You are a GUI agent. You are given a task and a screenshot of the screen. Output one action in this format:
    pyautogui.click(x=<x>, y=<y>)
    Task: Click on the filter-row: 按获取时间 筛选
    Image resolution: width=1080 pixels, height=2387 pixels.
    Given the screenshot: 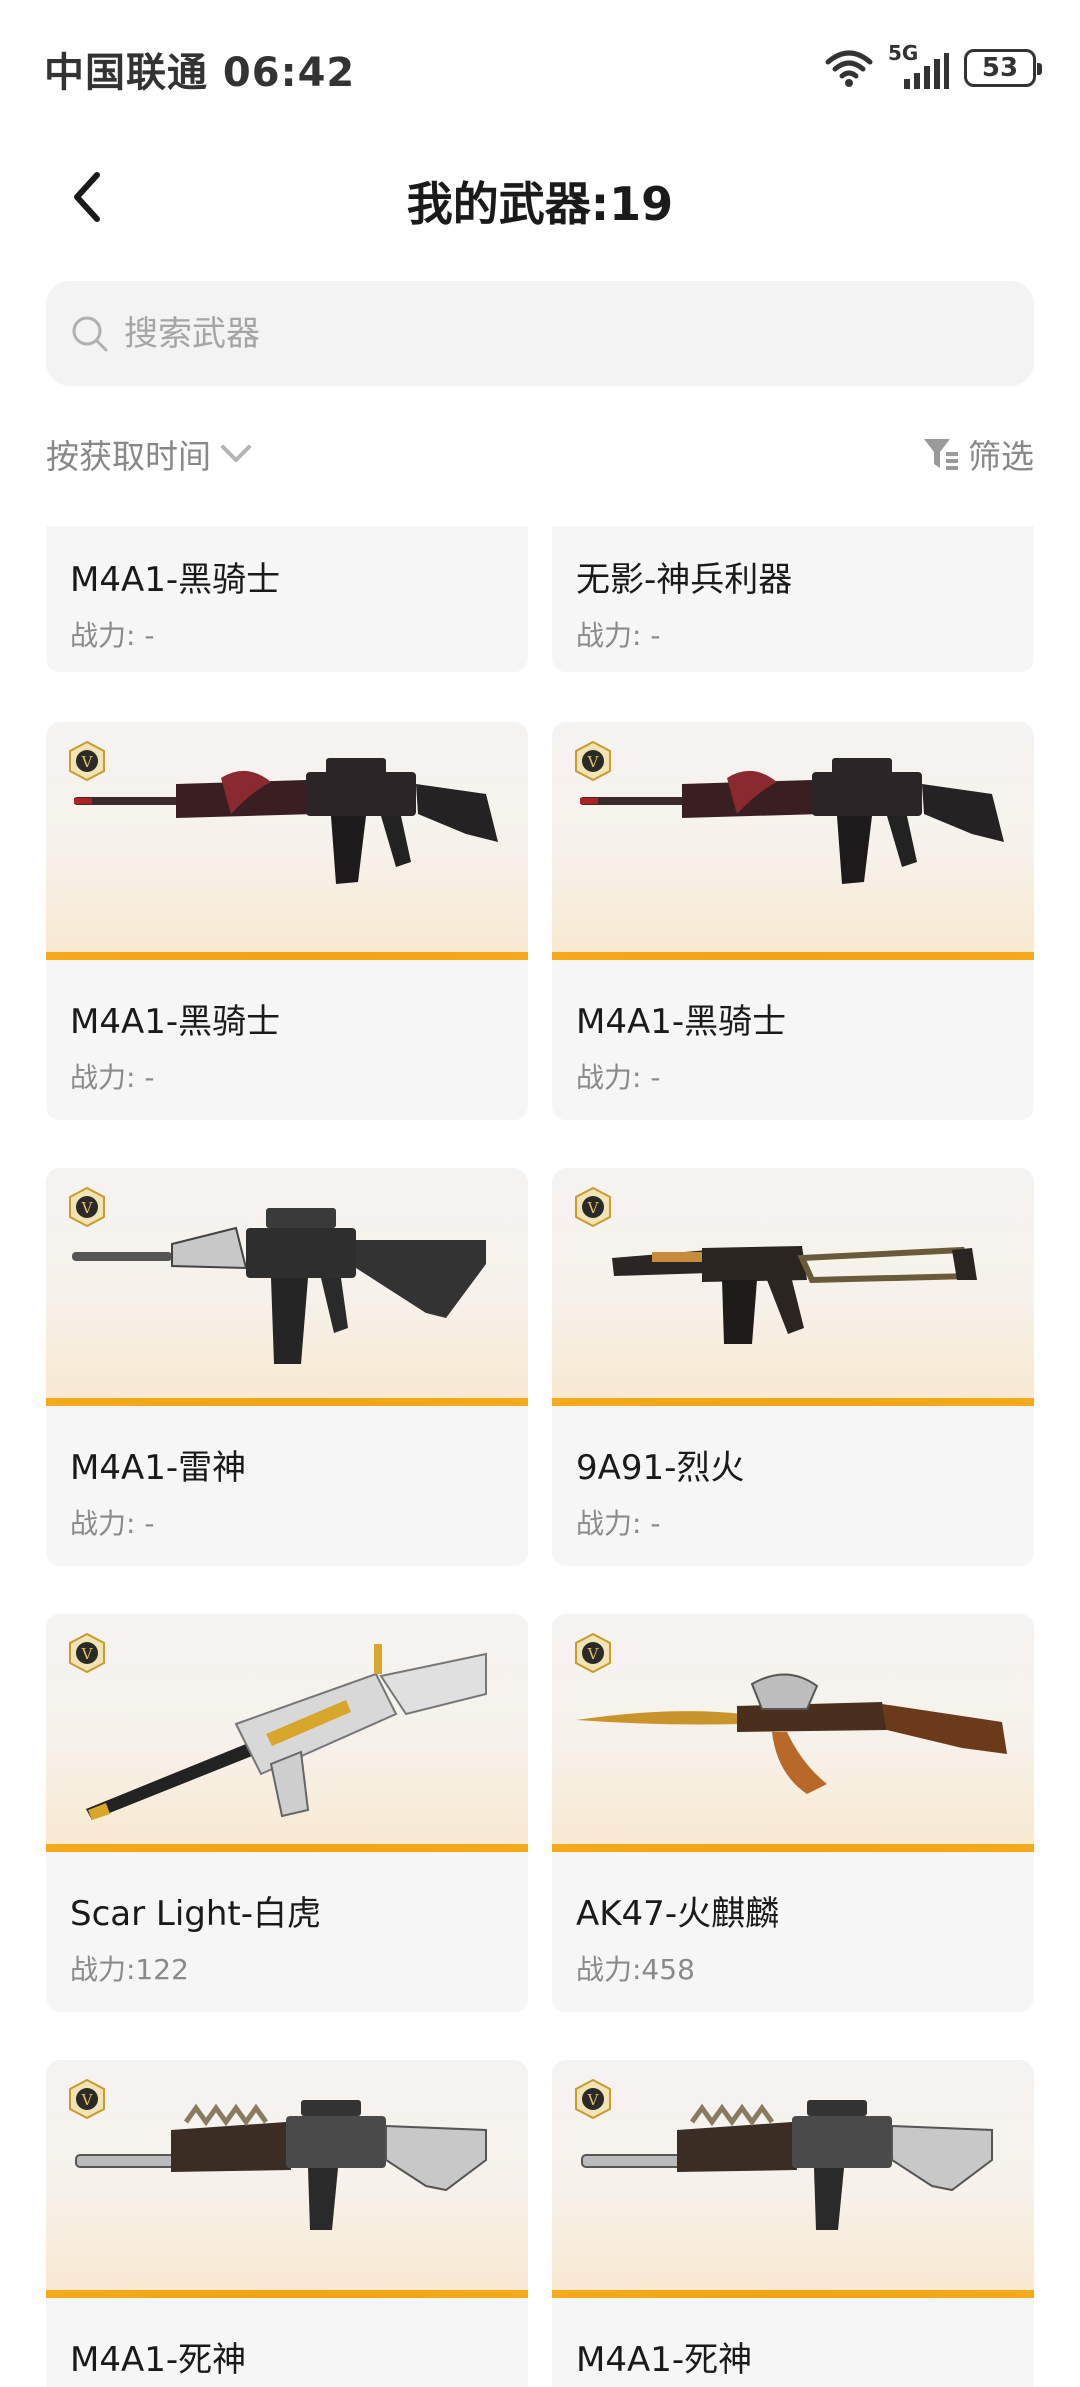 What is the action you would take?
    pyautogui.click(x=540, y=458)
    